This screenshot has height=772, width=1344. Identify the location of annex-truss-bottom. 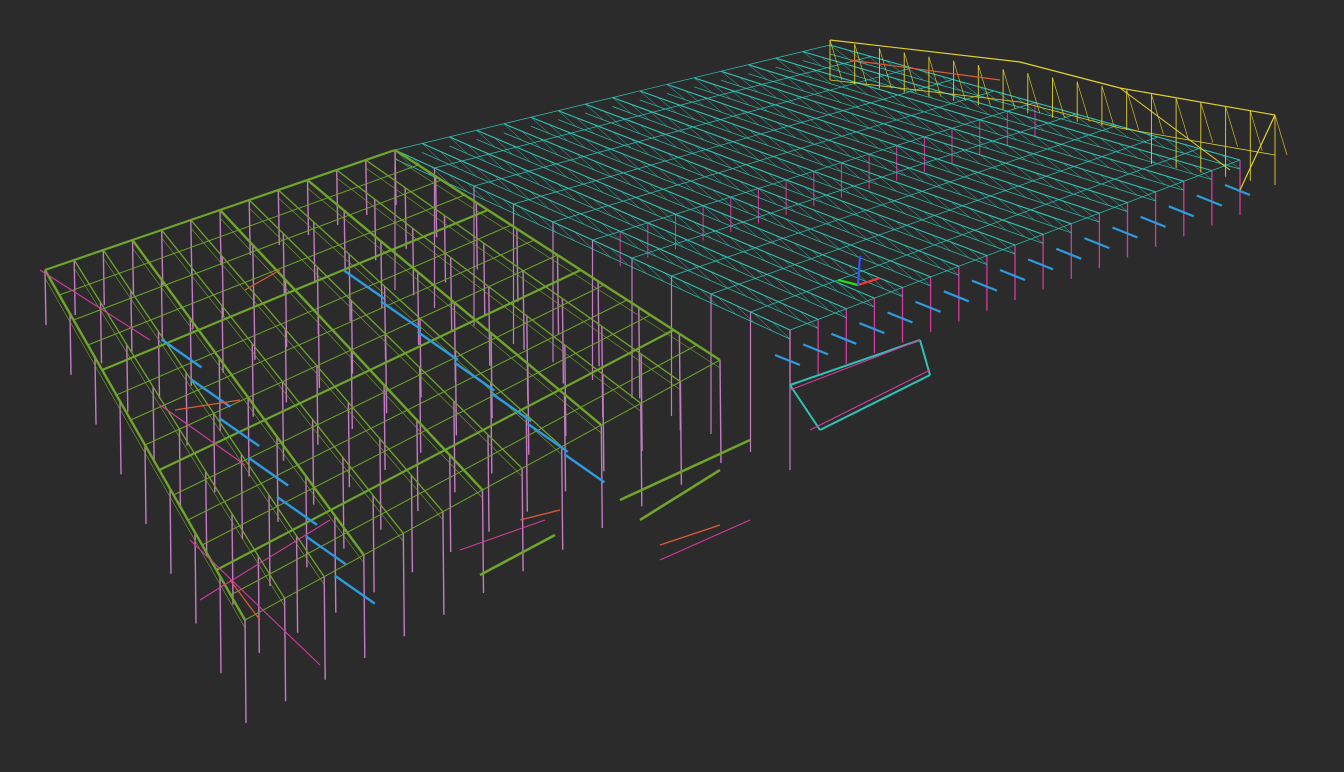
(179, 437).